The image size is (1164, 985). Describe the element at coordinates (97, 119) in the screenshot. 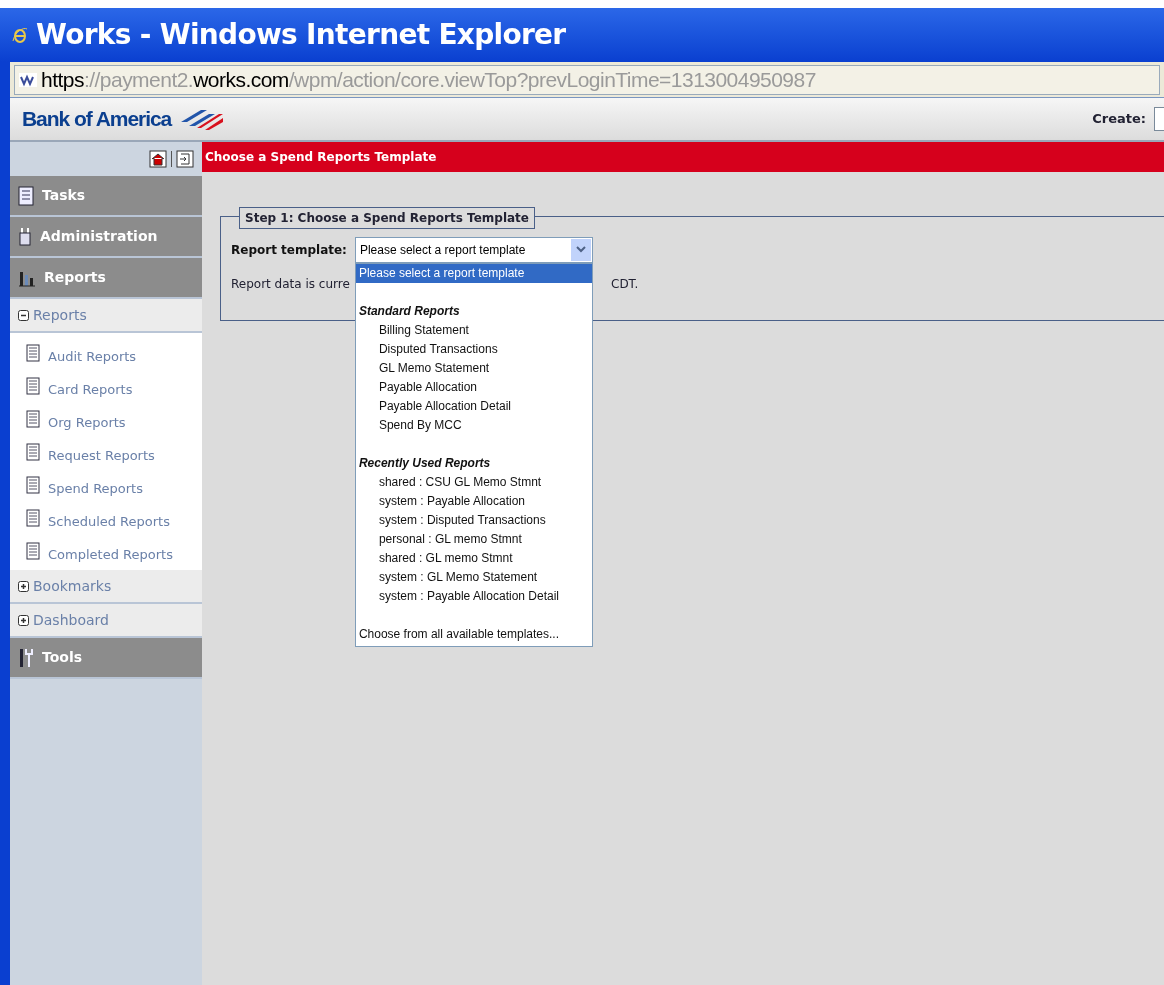

I see `logo-text: Bank of America` at that location.